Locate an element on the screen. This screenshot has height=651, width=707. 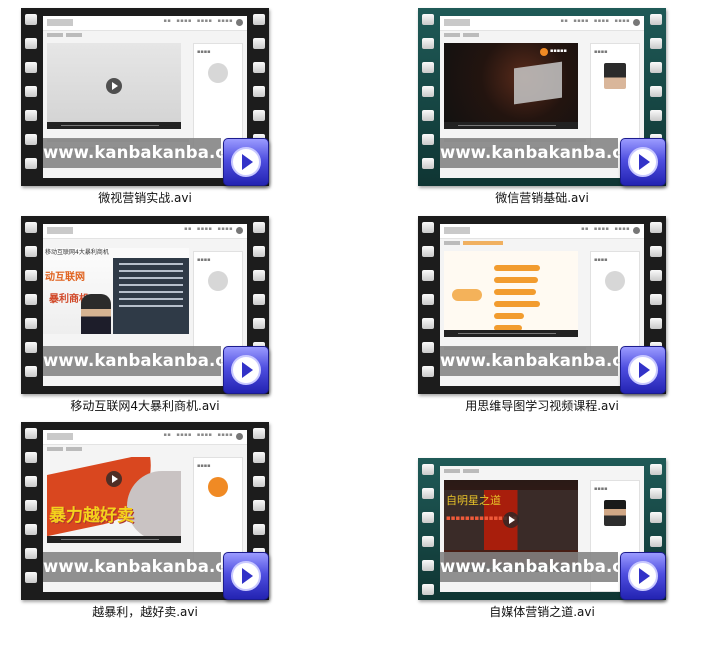
file-name: 移动互联网4大暴利商机.avi is located at coordinates (145, 405).